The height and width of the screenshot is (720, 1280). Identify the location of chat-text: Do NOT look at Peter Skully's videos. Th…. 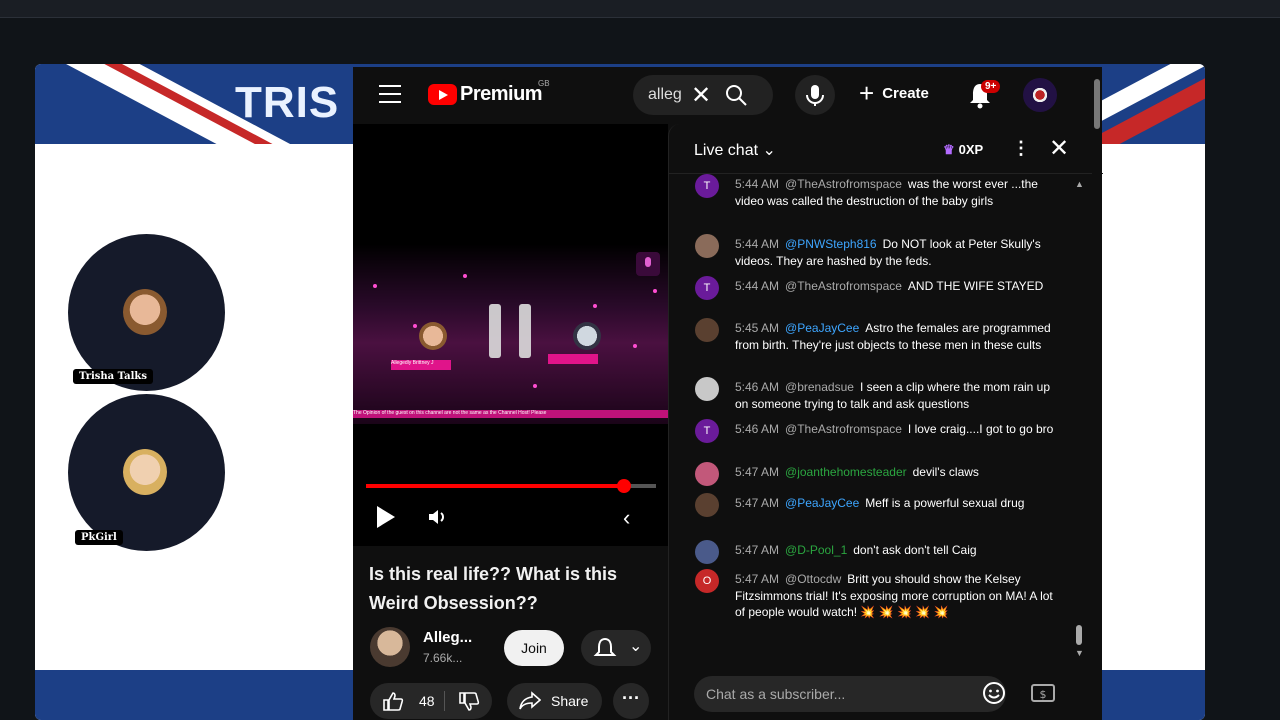
(888, 252).